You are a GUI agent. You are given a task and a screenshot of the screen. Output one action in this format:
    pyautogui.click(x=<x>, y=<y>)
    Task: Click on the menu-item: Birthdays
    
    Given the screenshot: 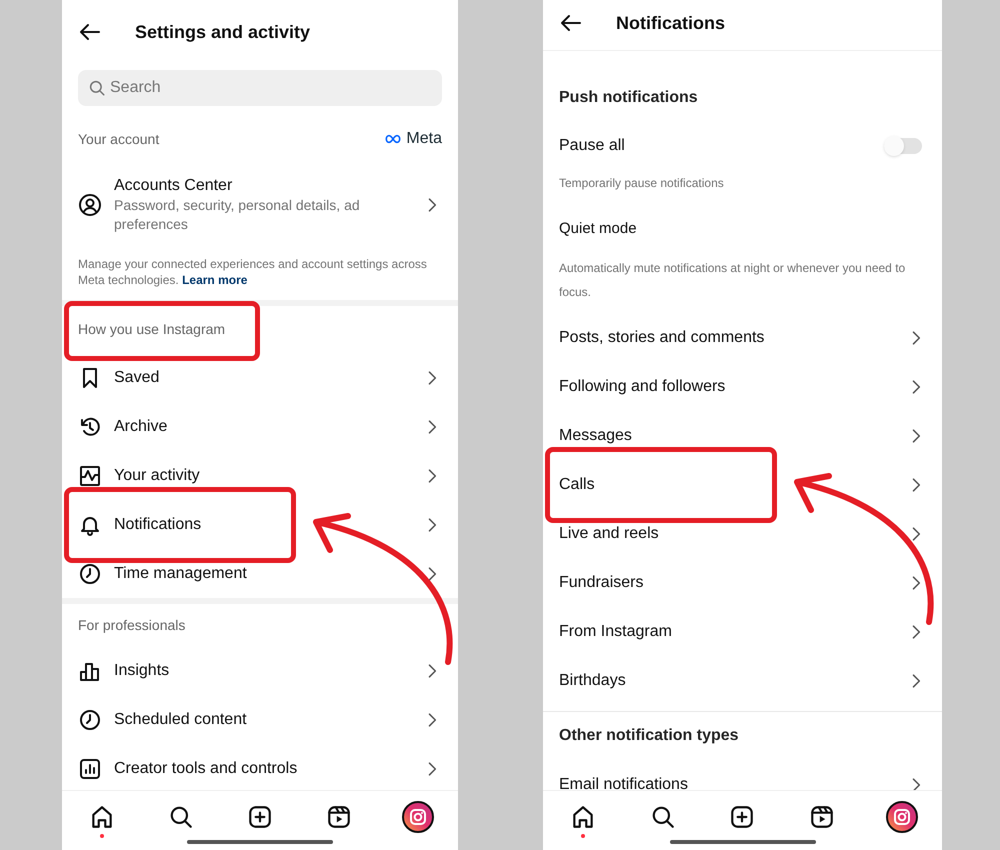 What is the action you would take?
    pyautogui.click(x=742, y=680)
    